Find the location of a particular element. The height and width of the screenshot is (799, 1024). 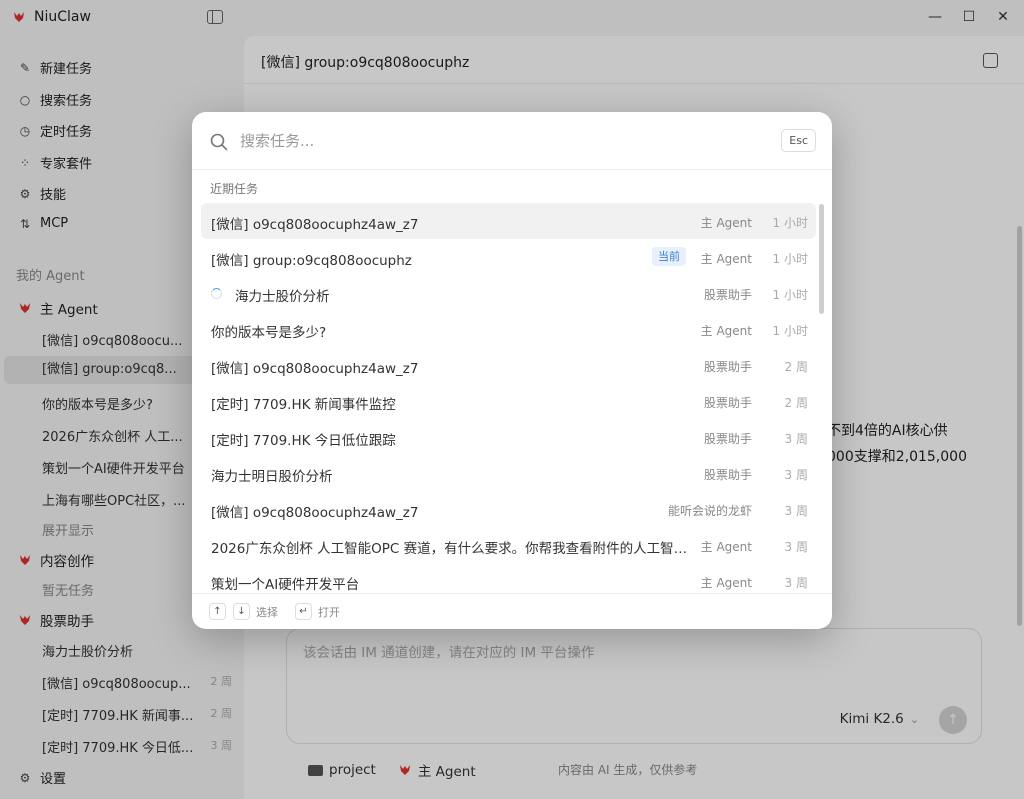

palette-search-row: Esc is located at coordinates (512, 141).